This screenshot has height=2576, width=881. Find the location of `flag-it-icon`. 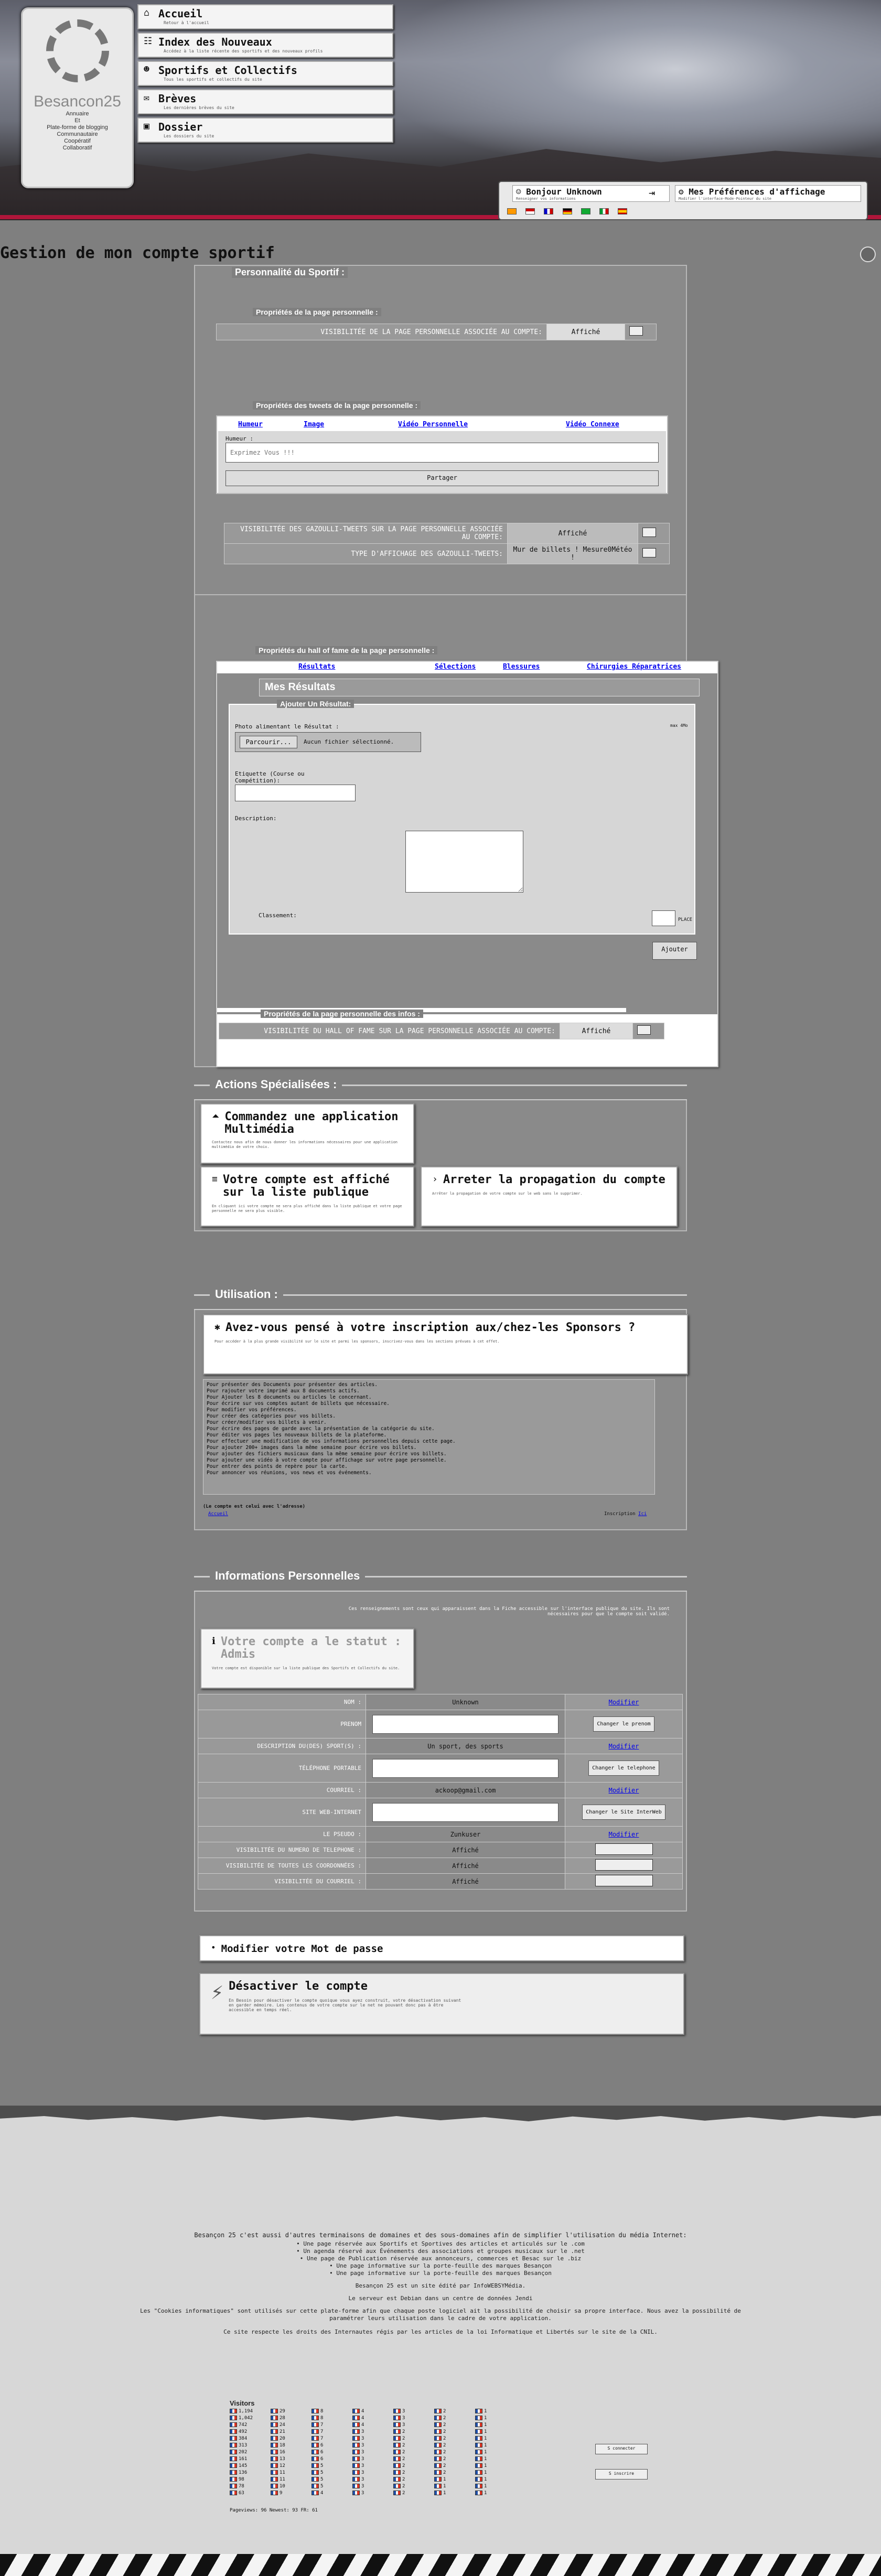

flag-it-icon is located at coordinates (604, 211).